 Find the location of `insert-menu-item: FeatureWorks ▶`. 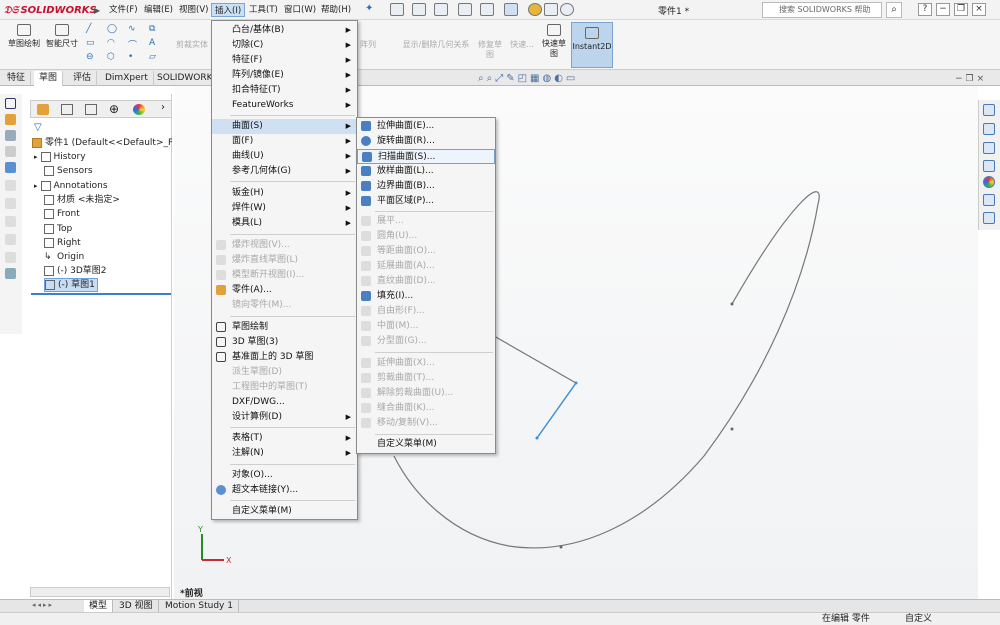

insert-menu-item: FeatureWorks ▶ is located at coordinates (284, 105).